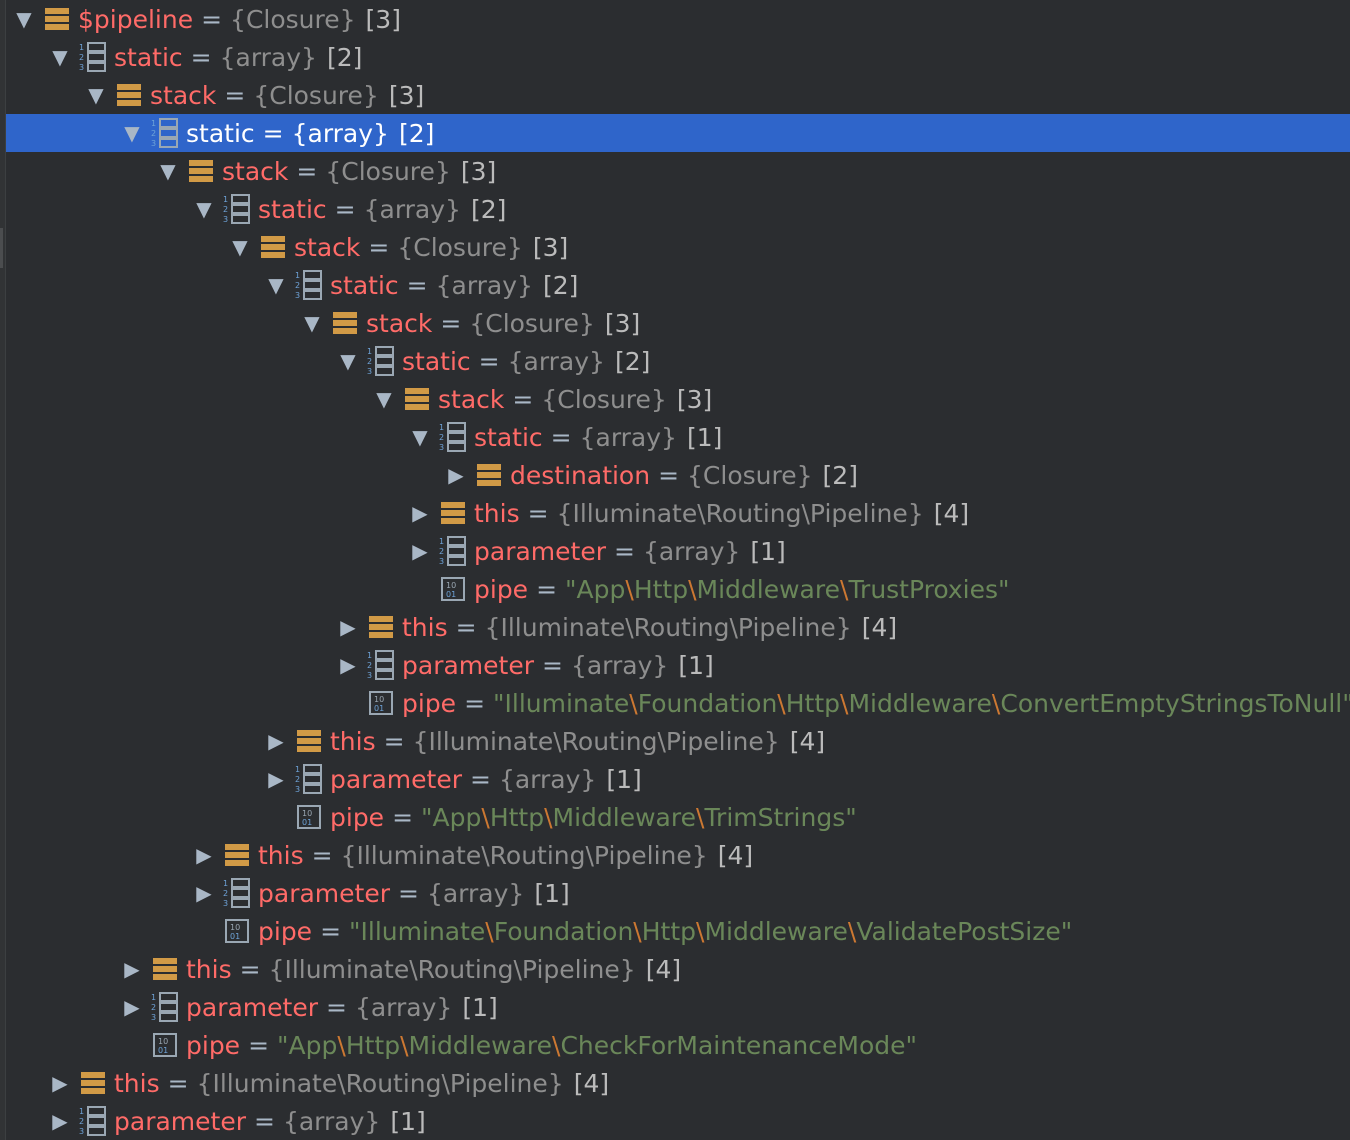  Describe the element at coordinates (357, 817) in the screenshot. I see `variable-name: pipe` at that location.